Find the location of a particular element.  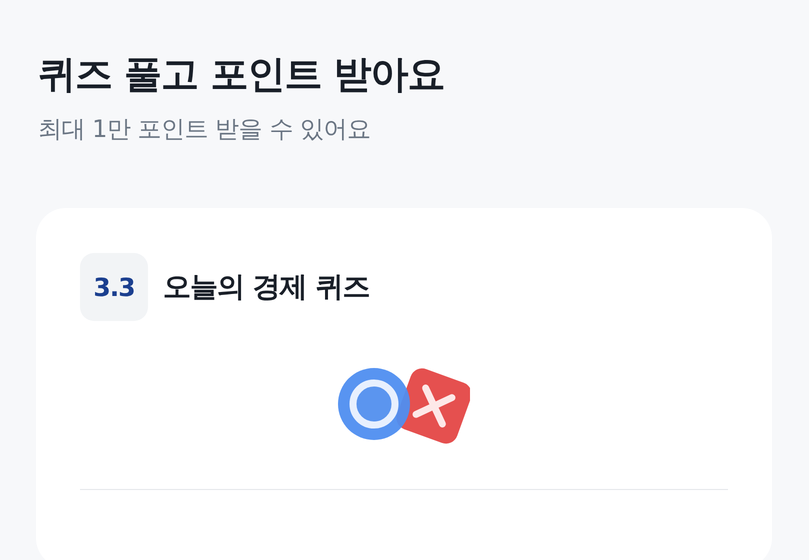

quiz-title: 오늘의 경제 퀴즈 is located at coordinates (266, 287).